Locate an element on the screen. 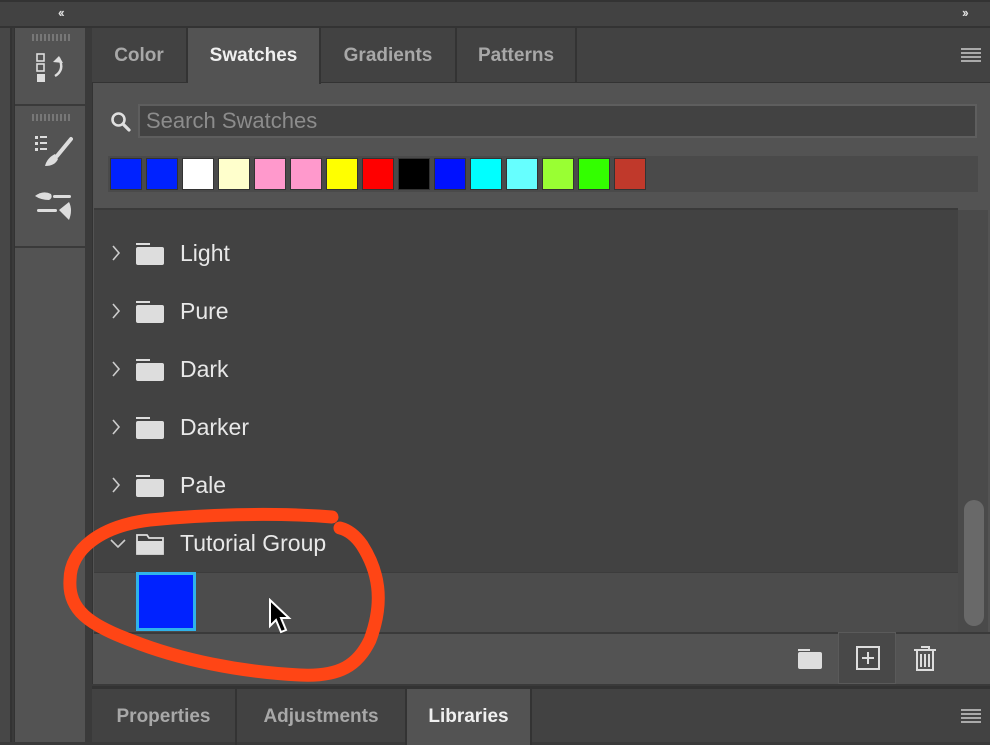  new-swatch-button is located at coordinates (867, 658).